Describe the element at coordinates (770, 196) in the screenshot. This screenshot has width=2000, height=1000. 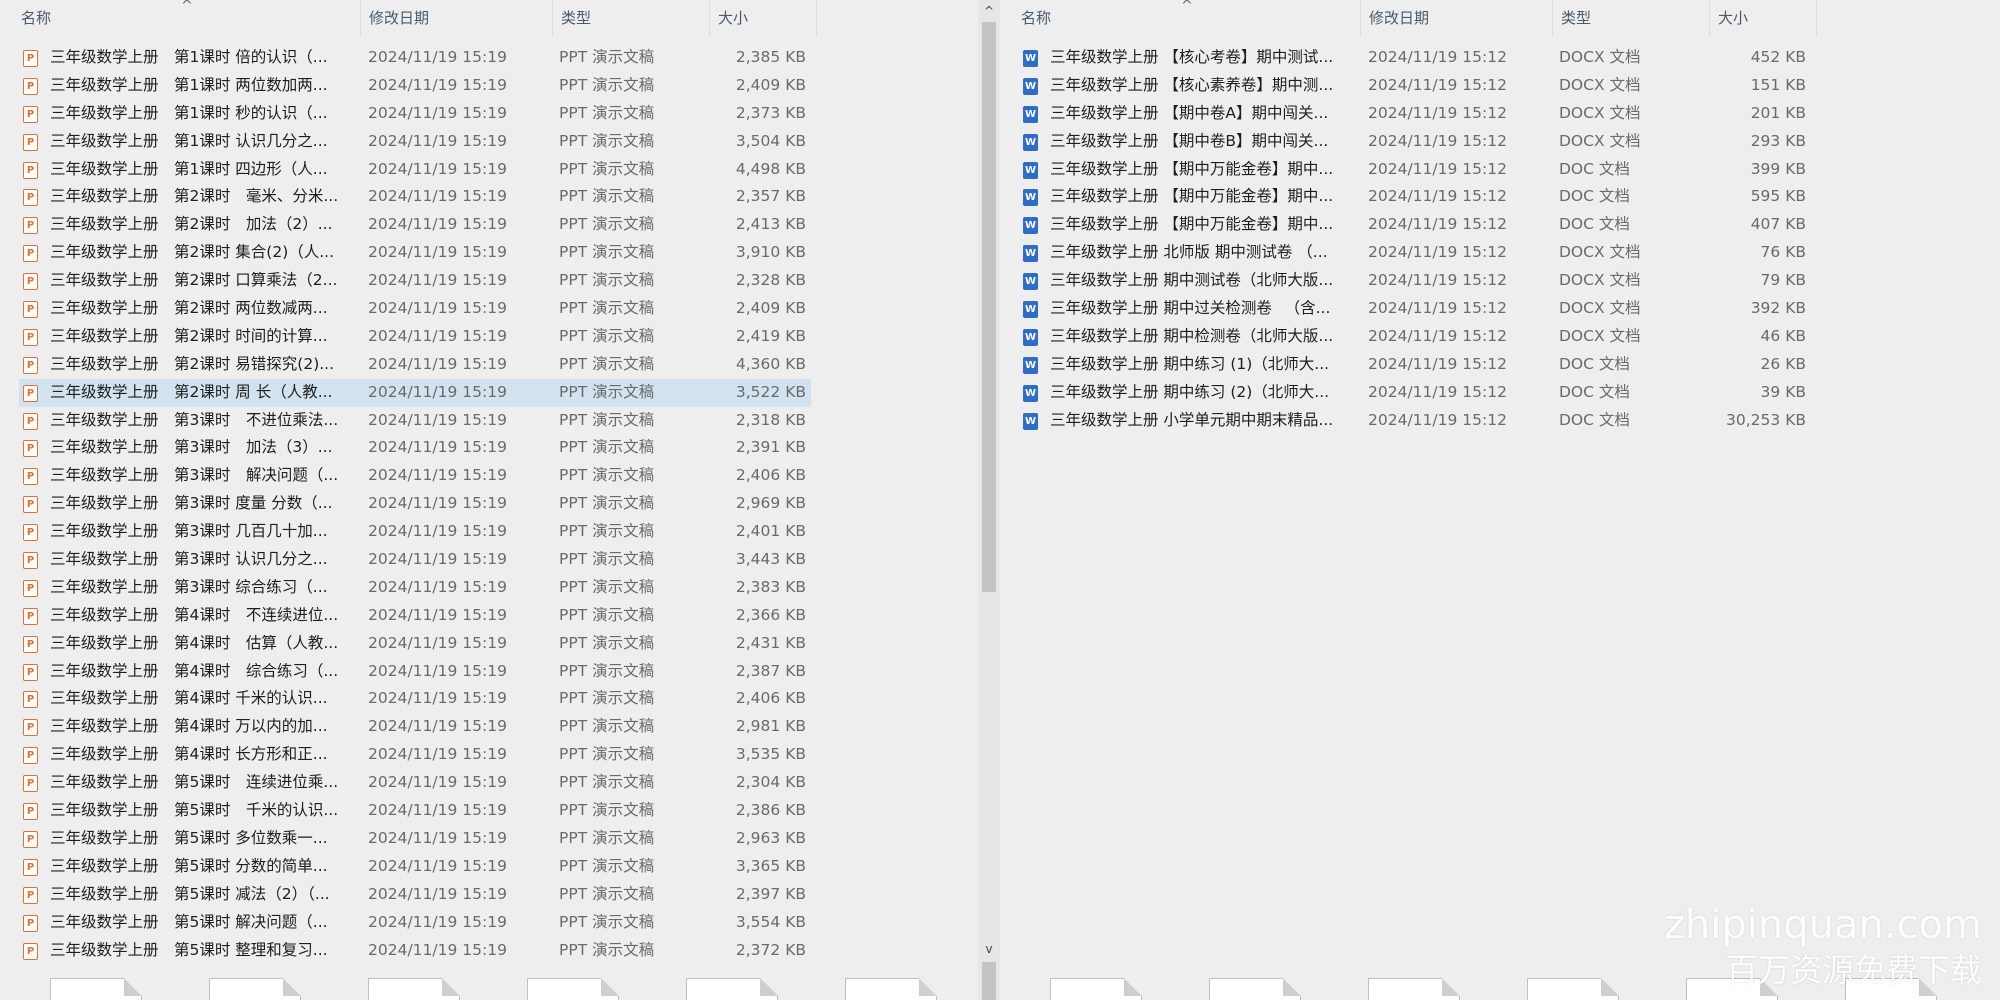
I see `file-size: 2,357 KB` at that location.